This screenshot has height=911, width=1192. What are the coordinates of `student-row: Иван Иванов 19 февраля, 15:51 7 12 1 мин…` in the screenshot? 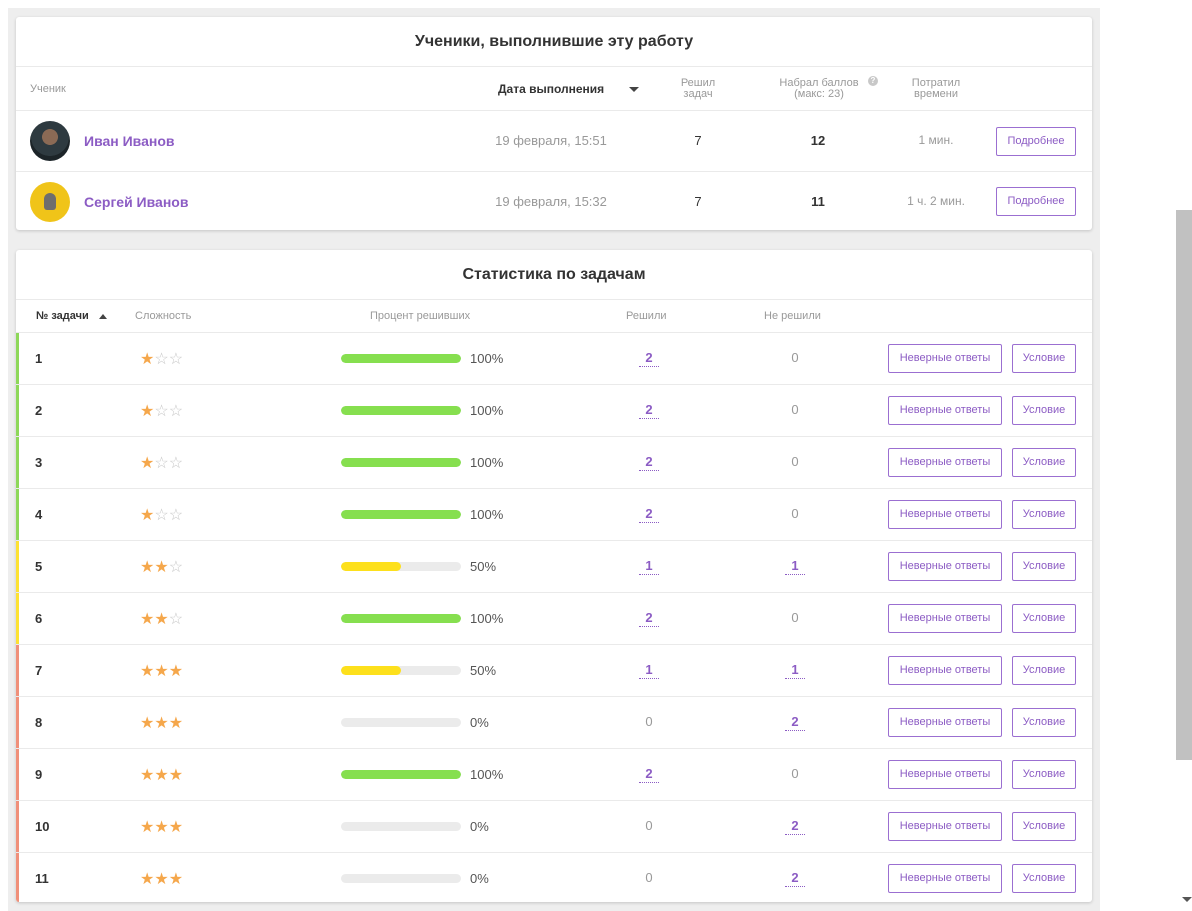 It's located at (554, 140).